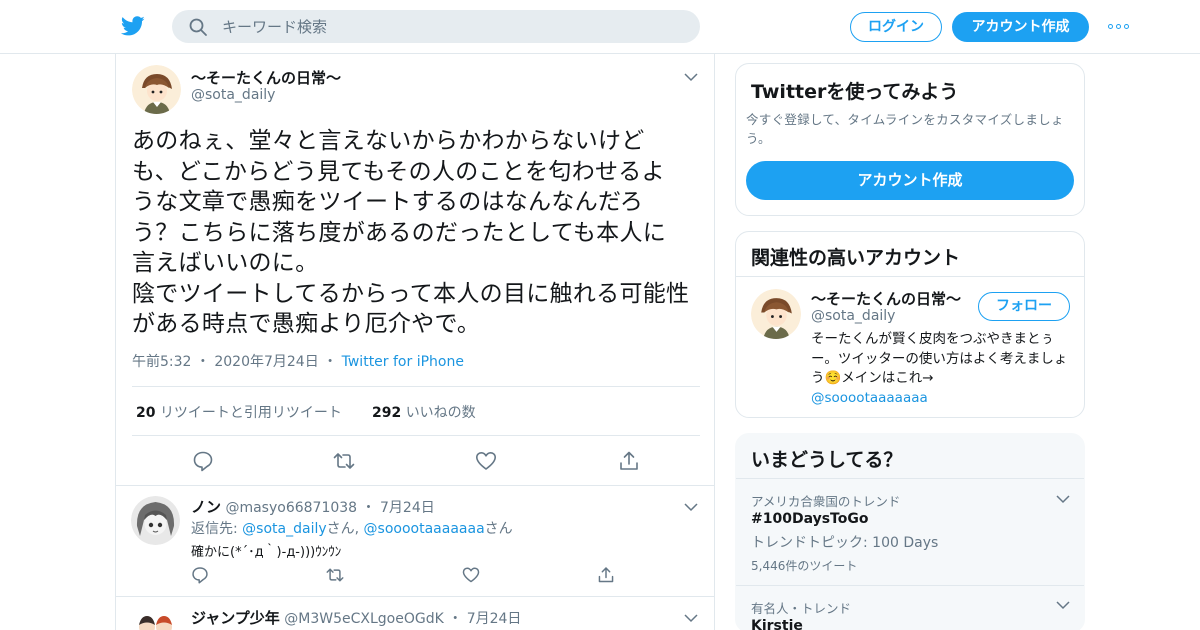 The width and height of the screenshot is (1200, 630). I want to click on reply-handle: @masyo66871038, so click(291, 508).